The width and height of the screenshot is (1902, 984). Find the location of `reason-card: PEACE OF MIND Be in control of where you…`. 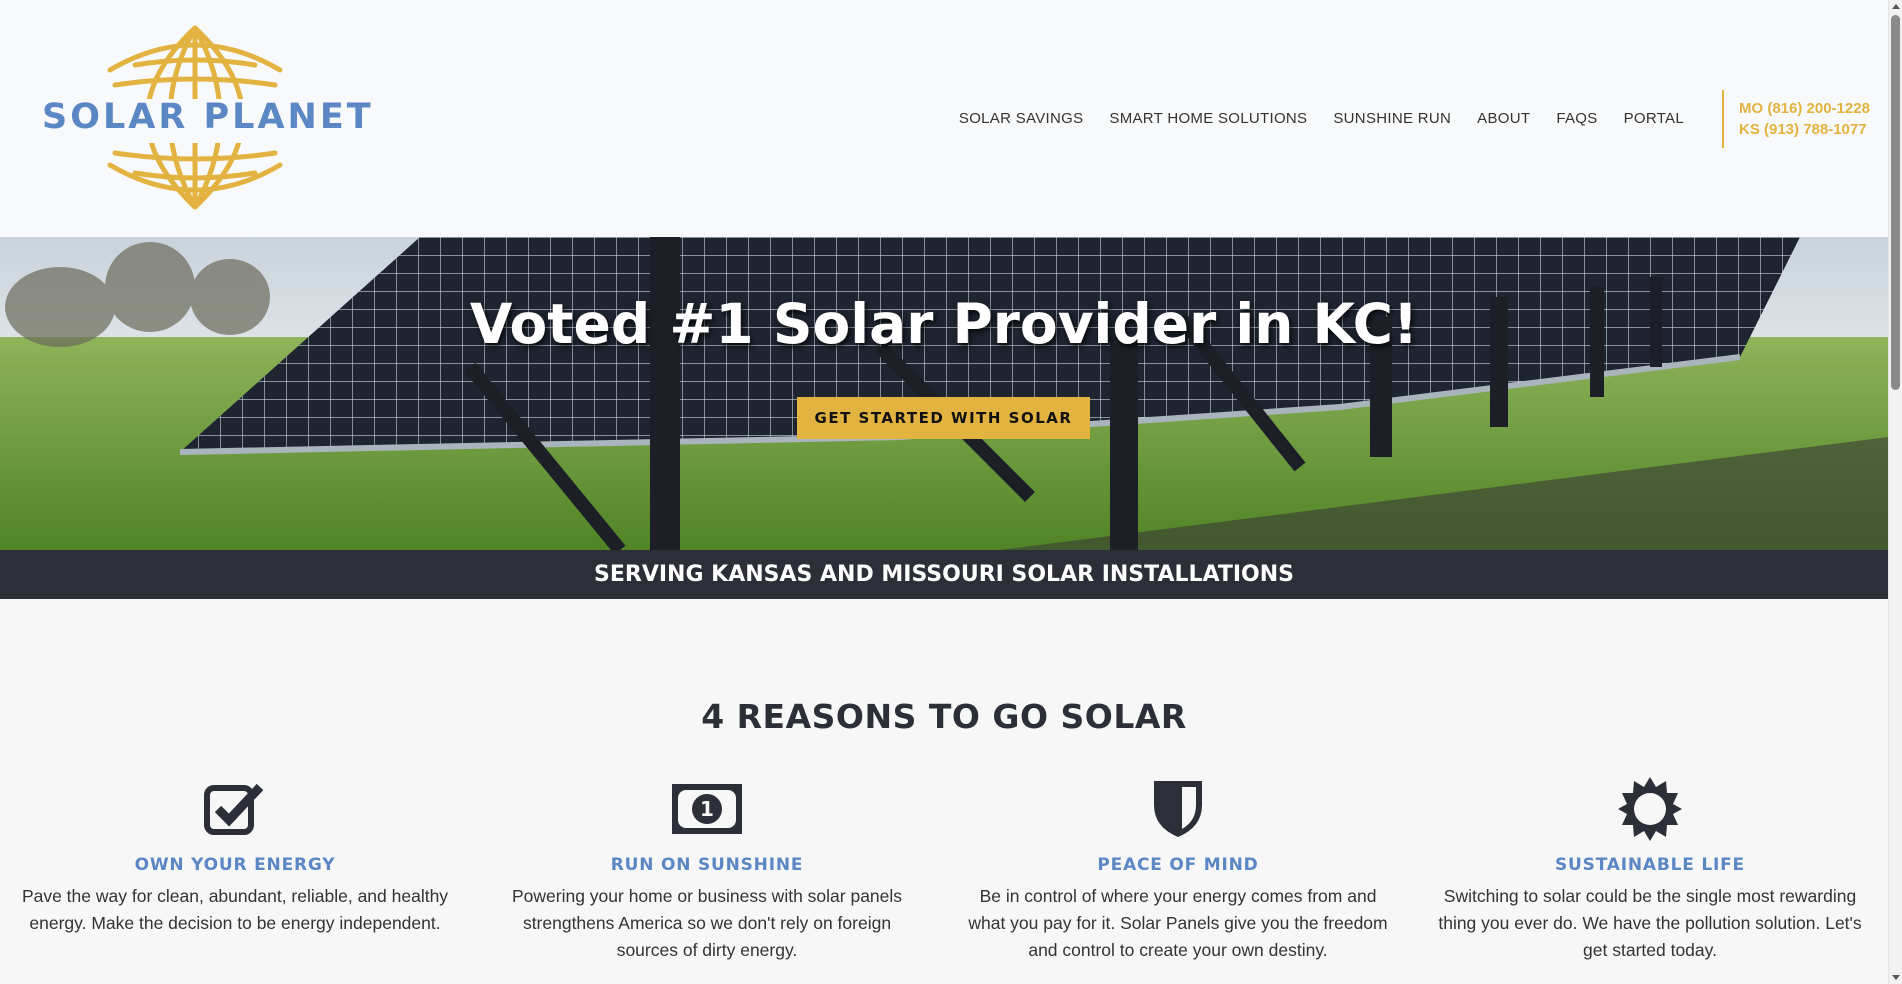

reason-card: PEACE OF MIND Be in control of where you… is located at coordinates (1178, 871).